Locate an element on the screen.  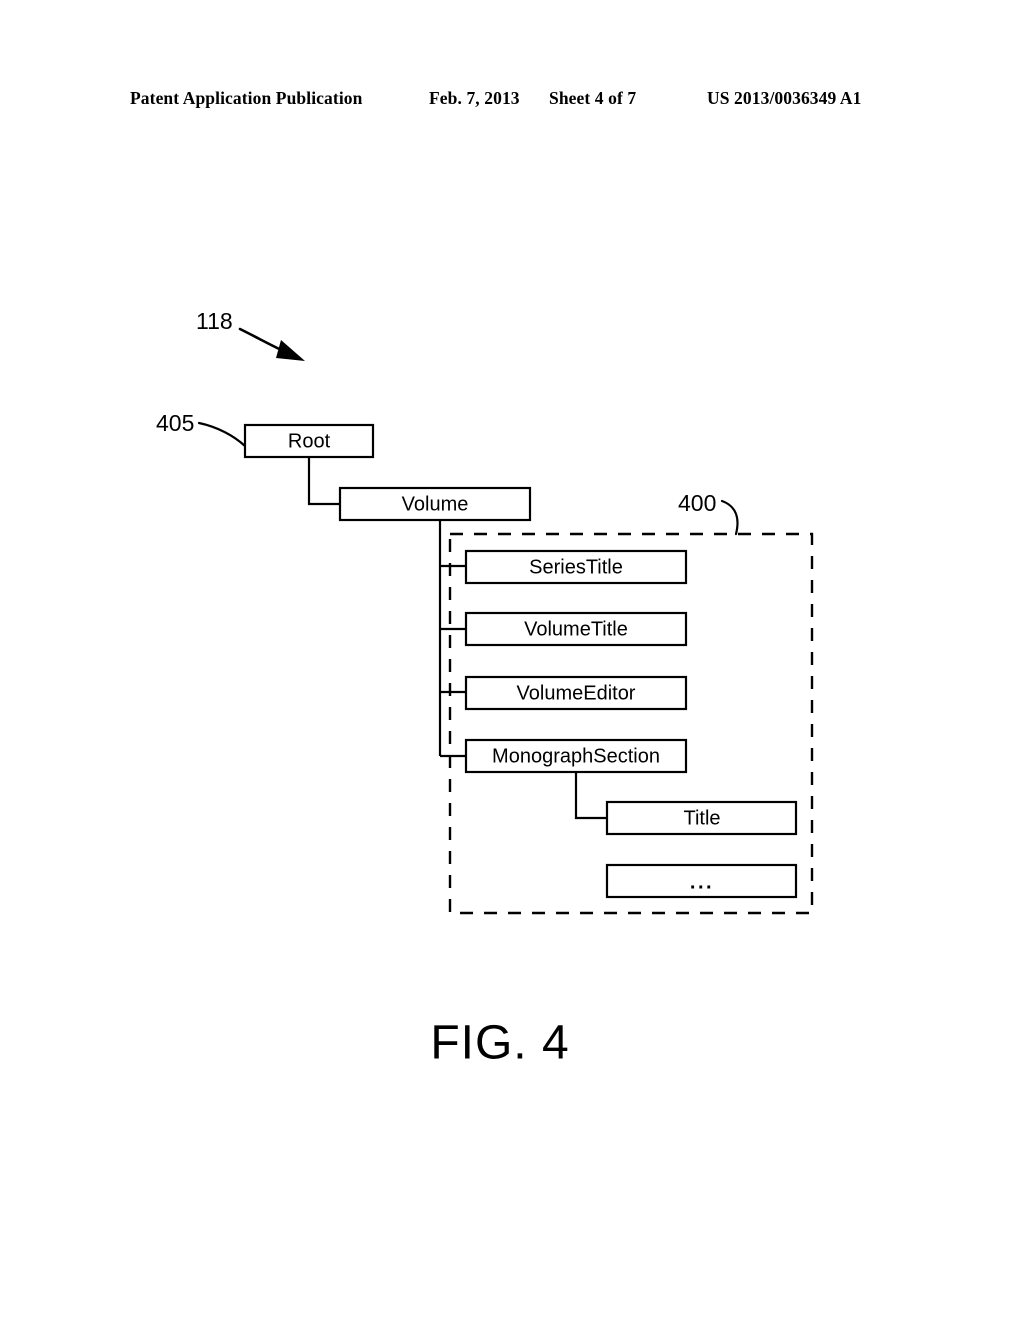
node-series-title: SeriesTitle is located at coordinates (576, 567).